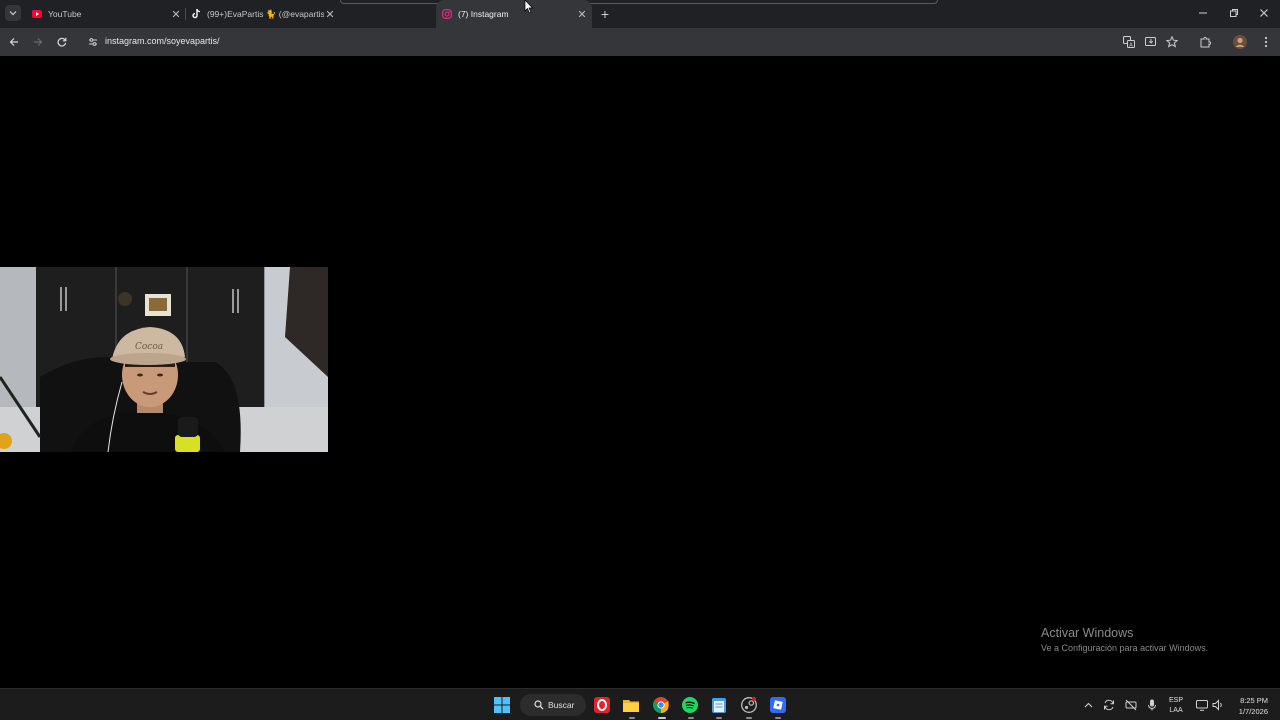 The width and height of the screenshot is (1280, 720). I want to click on system-clock: 8:25 PM 1/7/2026, so click(1249, 706).